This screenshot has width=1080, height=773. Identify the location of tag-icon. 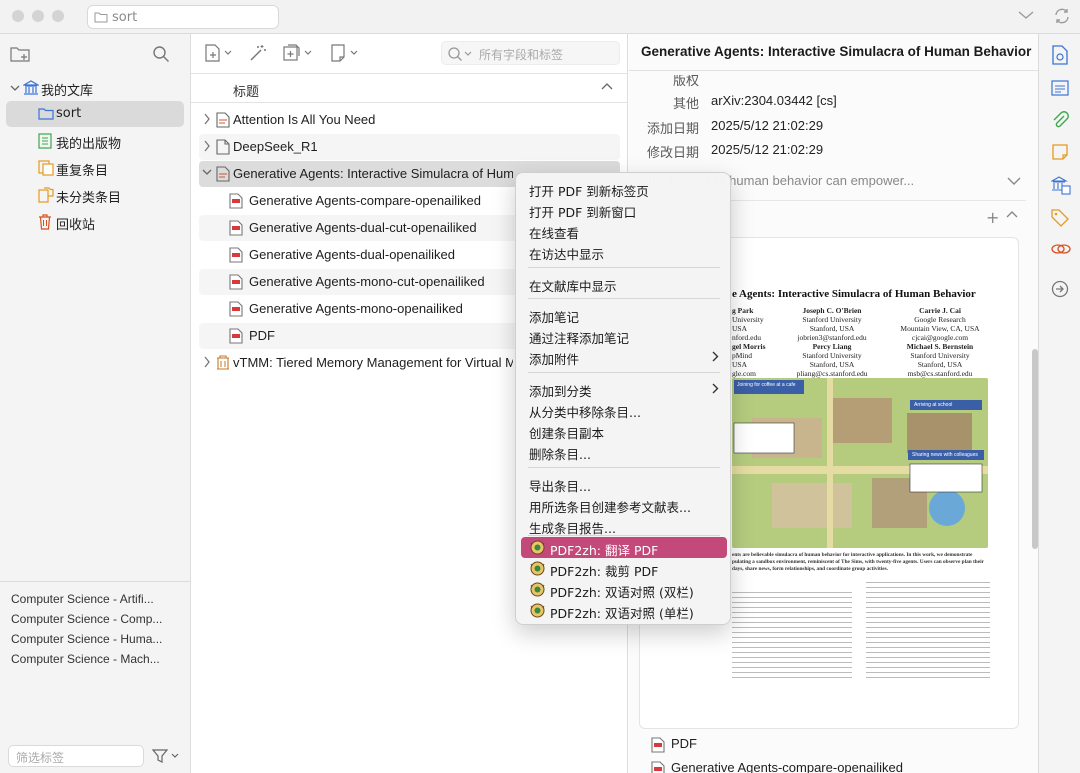
(1060, 218).